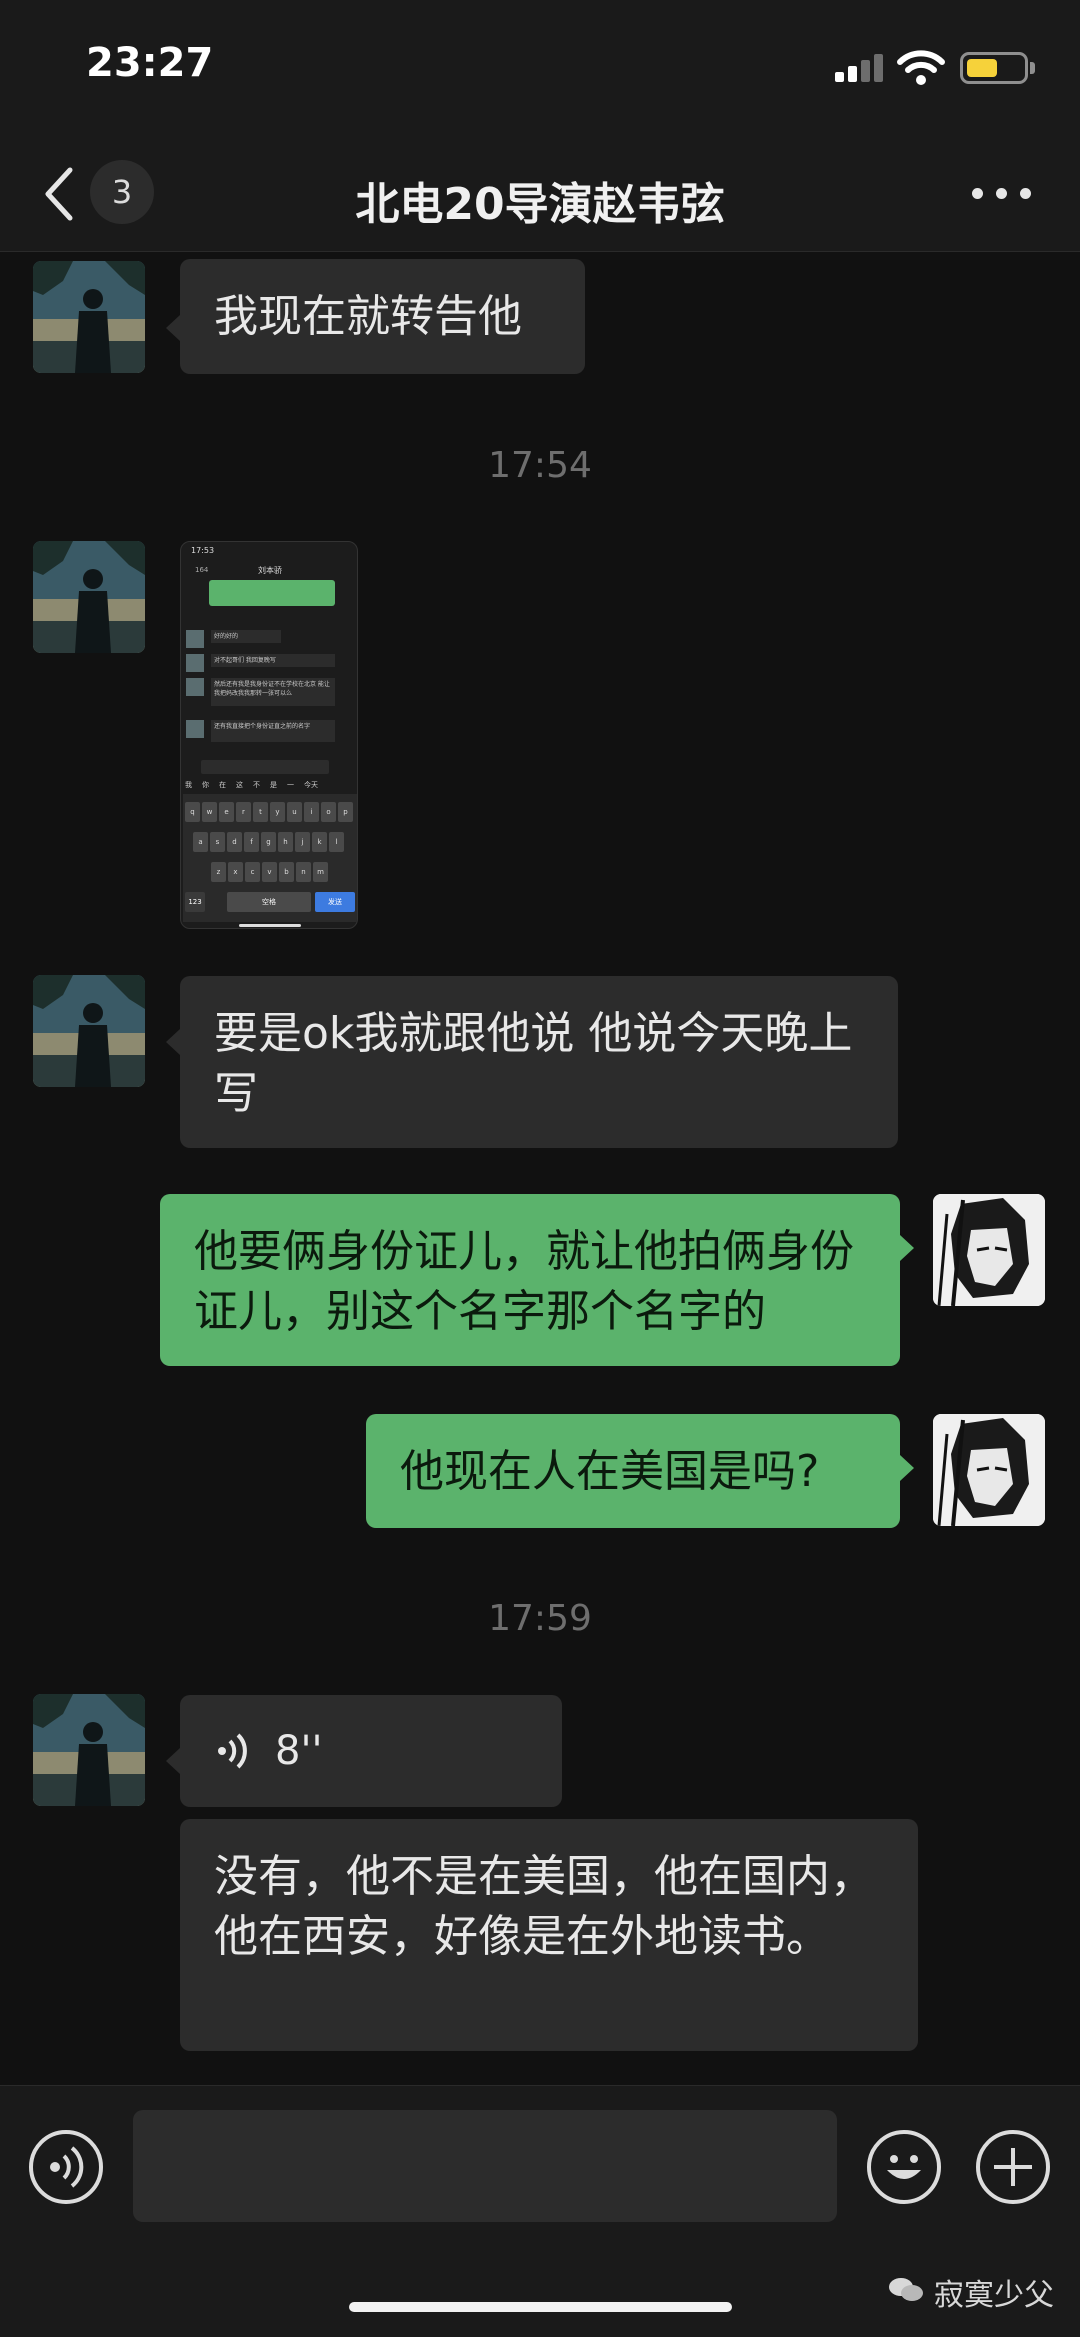 This screenshot has height=2337, width=1080. I want to click on shot-input-line, so click(265, 767).